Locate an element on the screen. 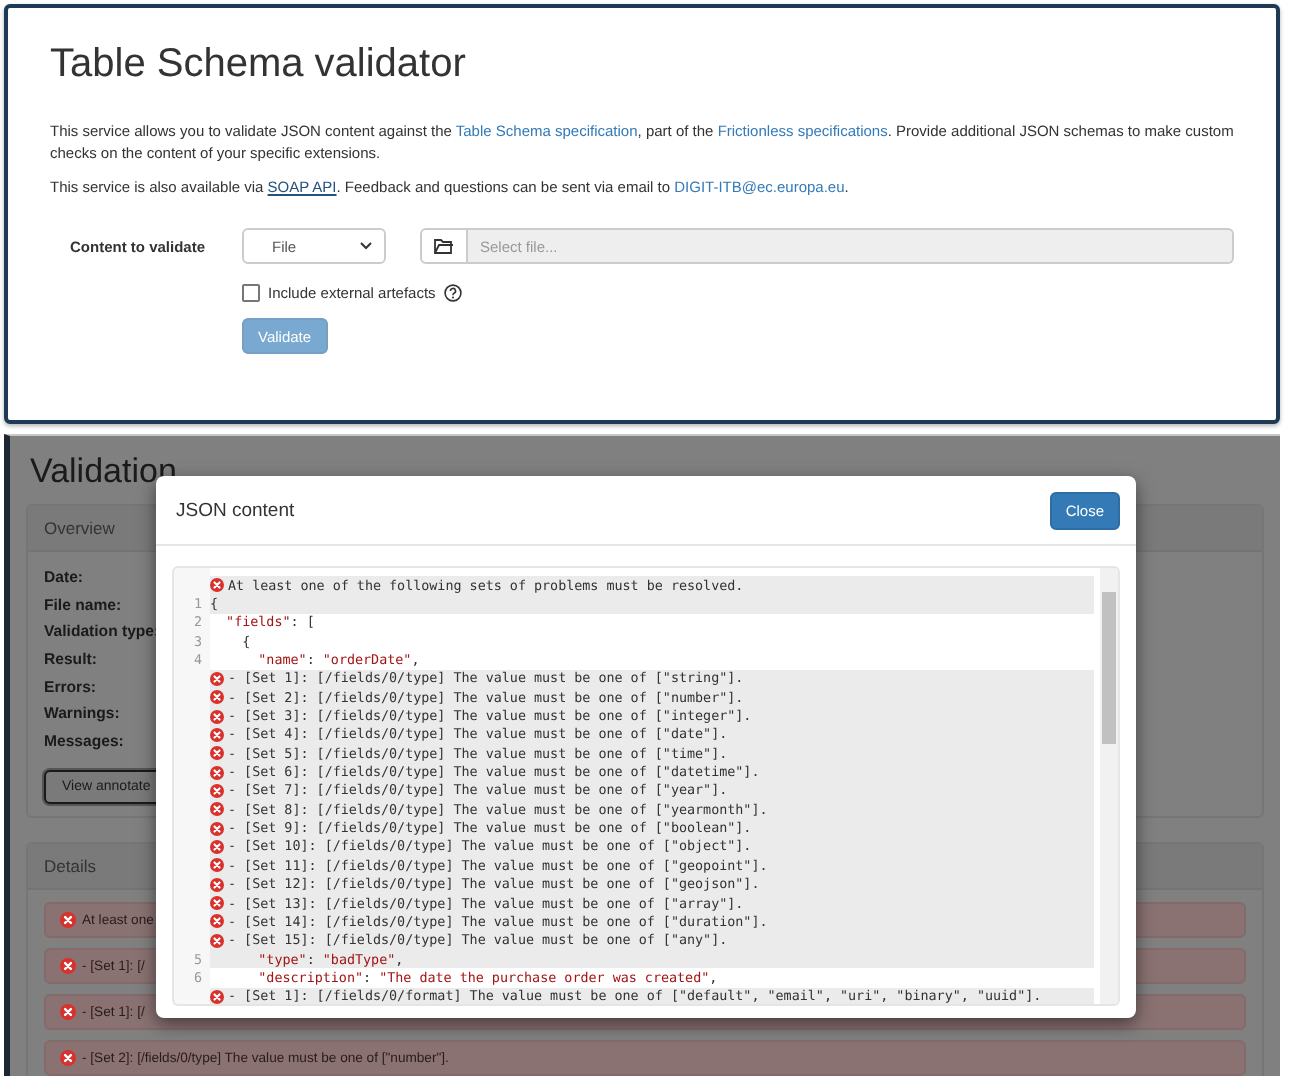 This screenshot has width=1296, height=1086. folder-icon is located at coordinates (444, 246).